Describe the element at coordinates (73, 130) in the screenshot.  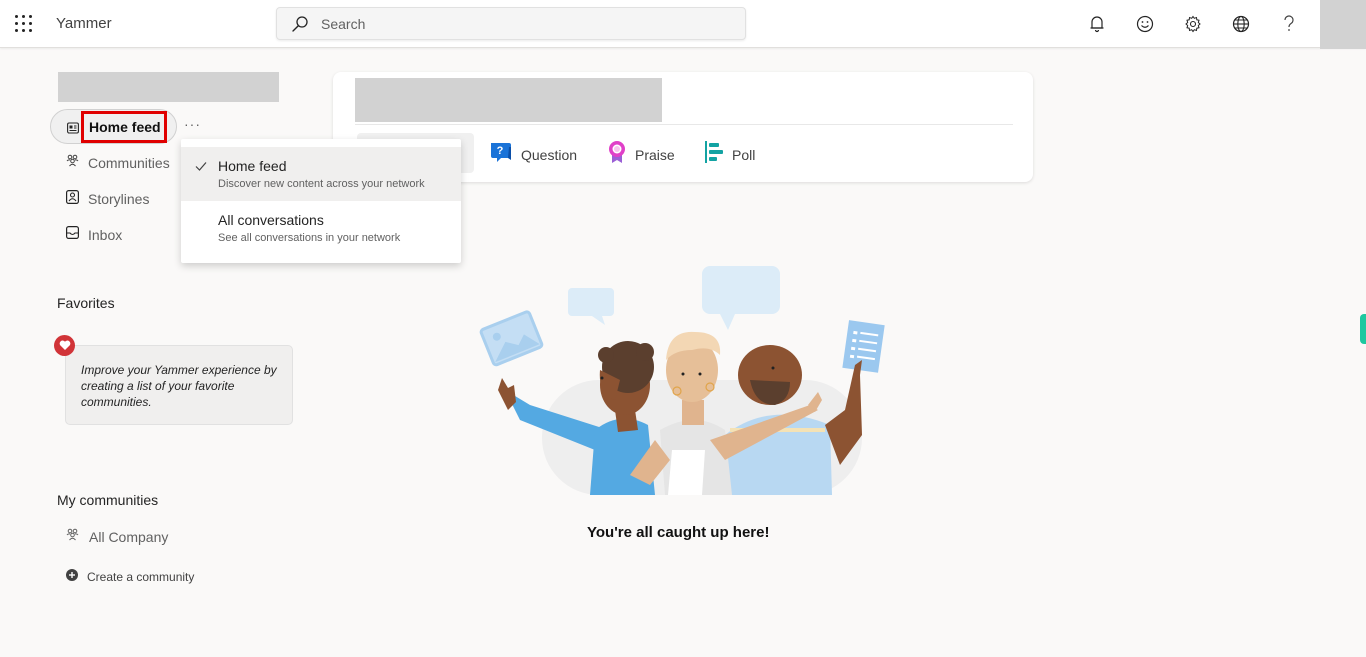
I see `home-feed-icon` at that location.